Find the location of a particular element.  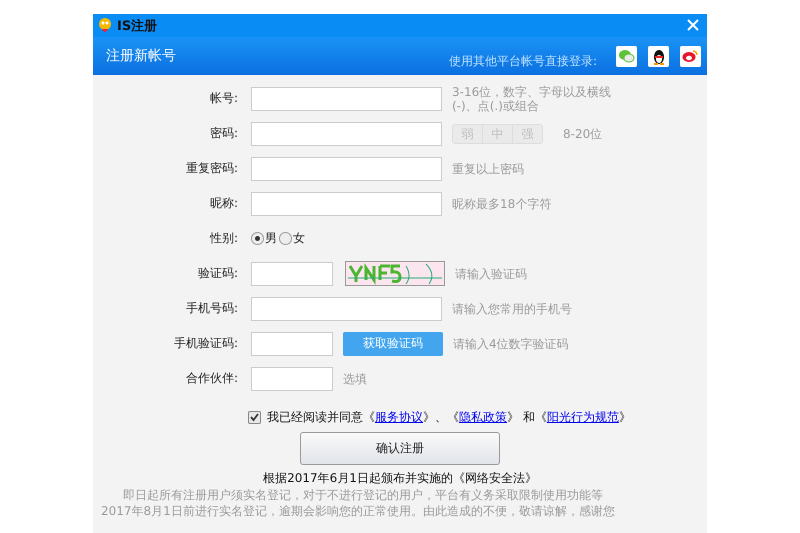

field-label: 手机验证码: is located at coordinates (205, 343).